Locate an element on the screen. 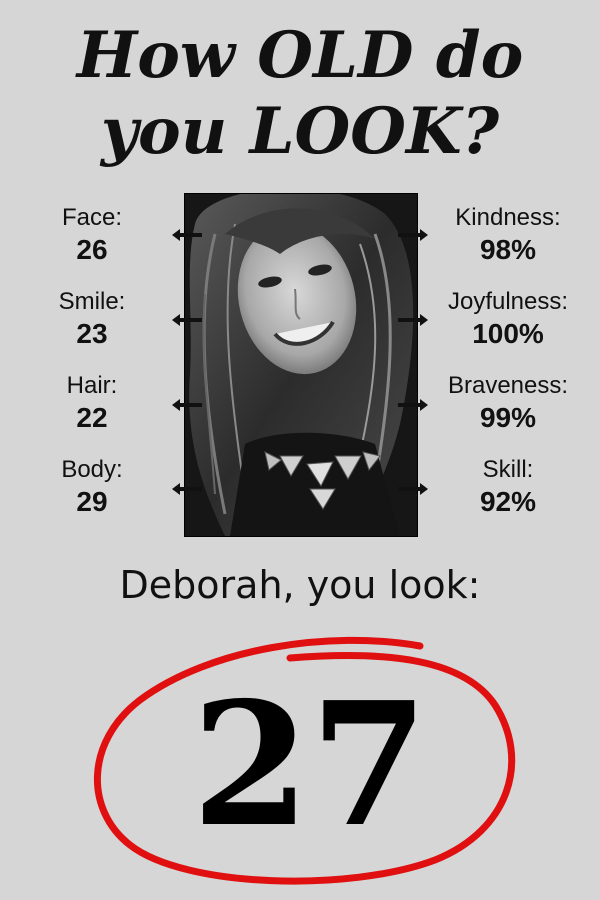 The width and height of the screenshot is (600, 900). stat-kindness: Kindness: 98% is located at coordinates (508, 235).